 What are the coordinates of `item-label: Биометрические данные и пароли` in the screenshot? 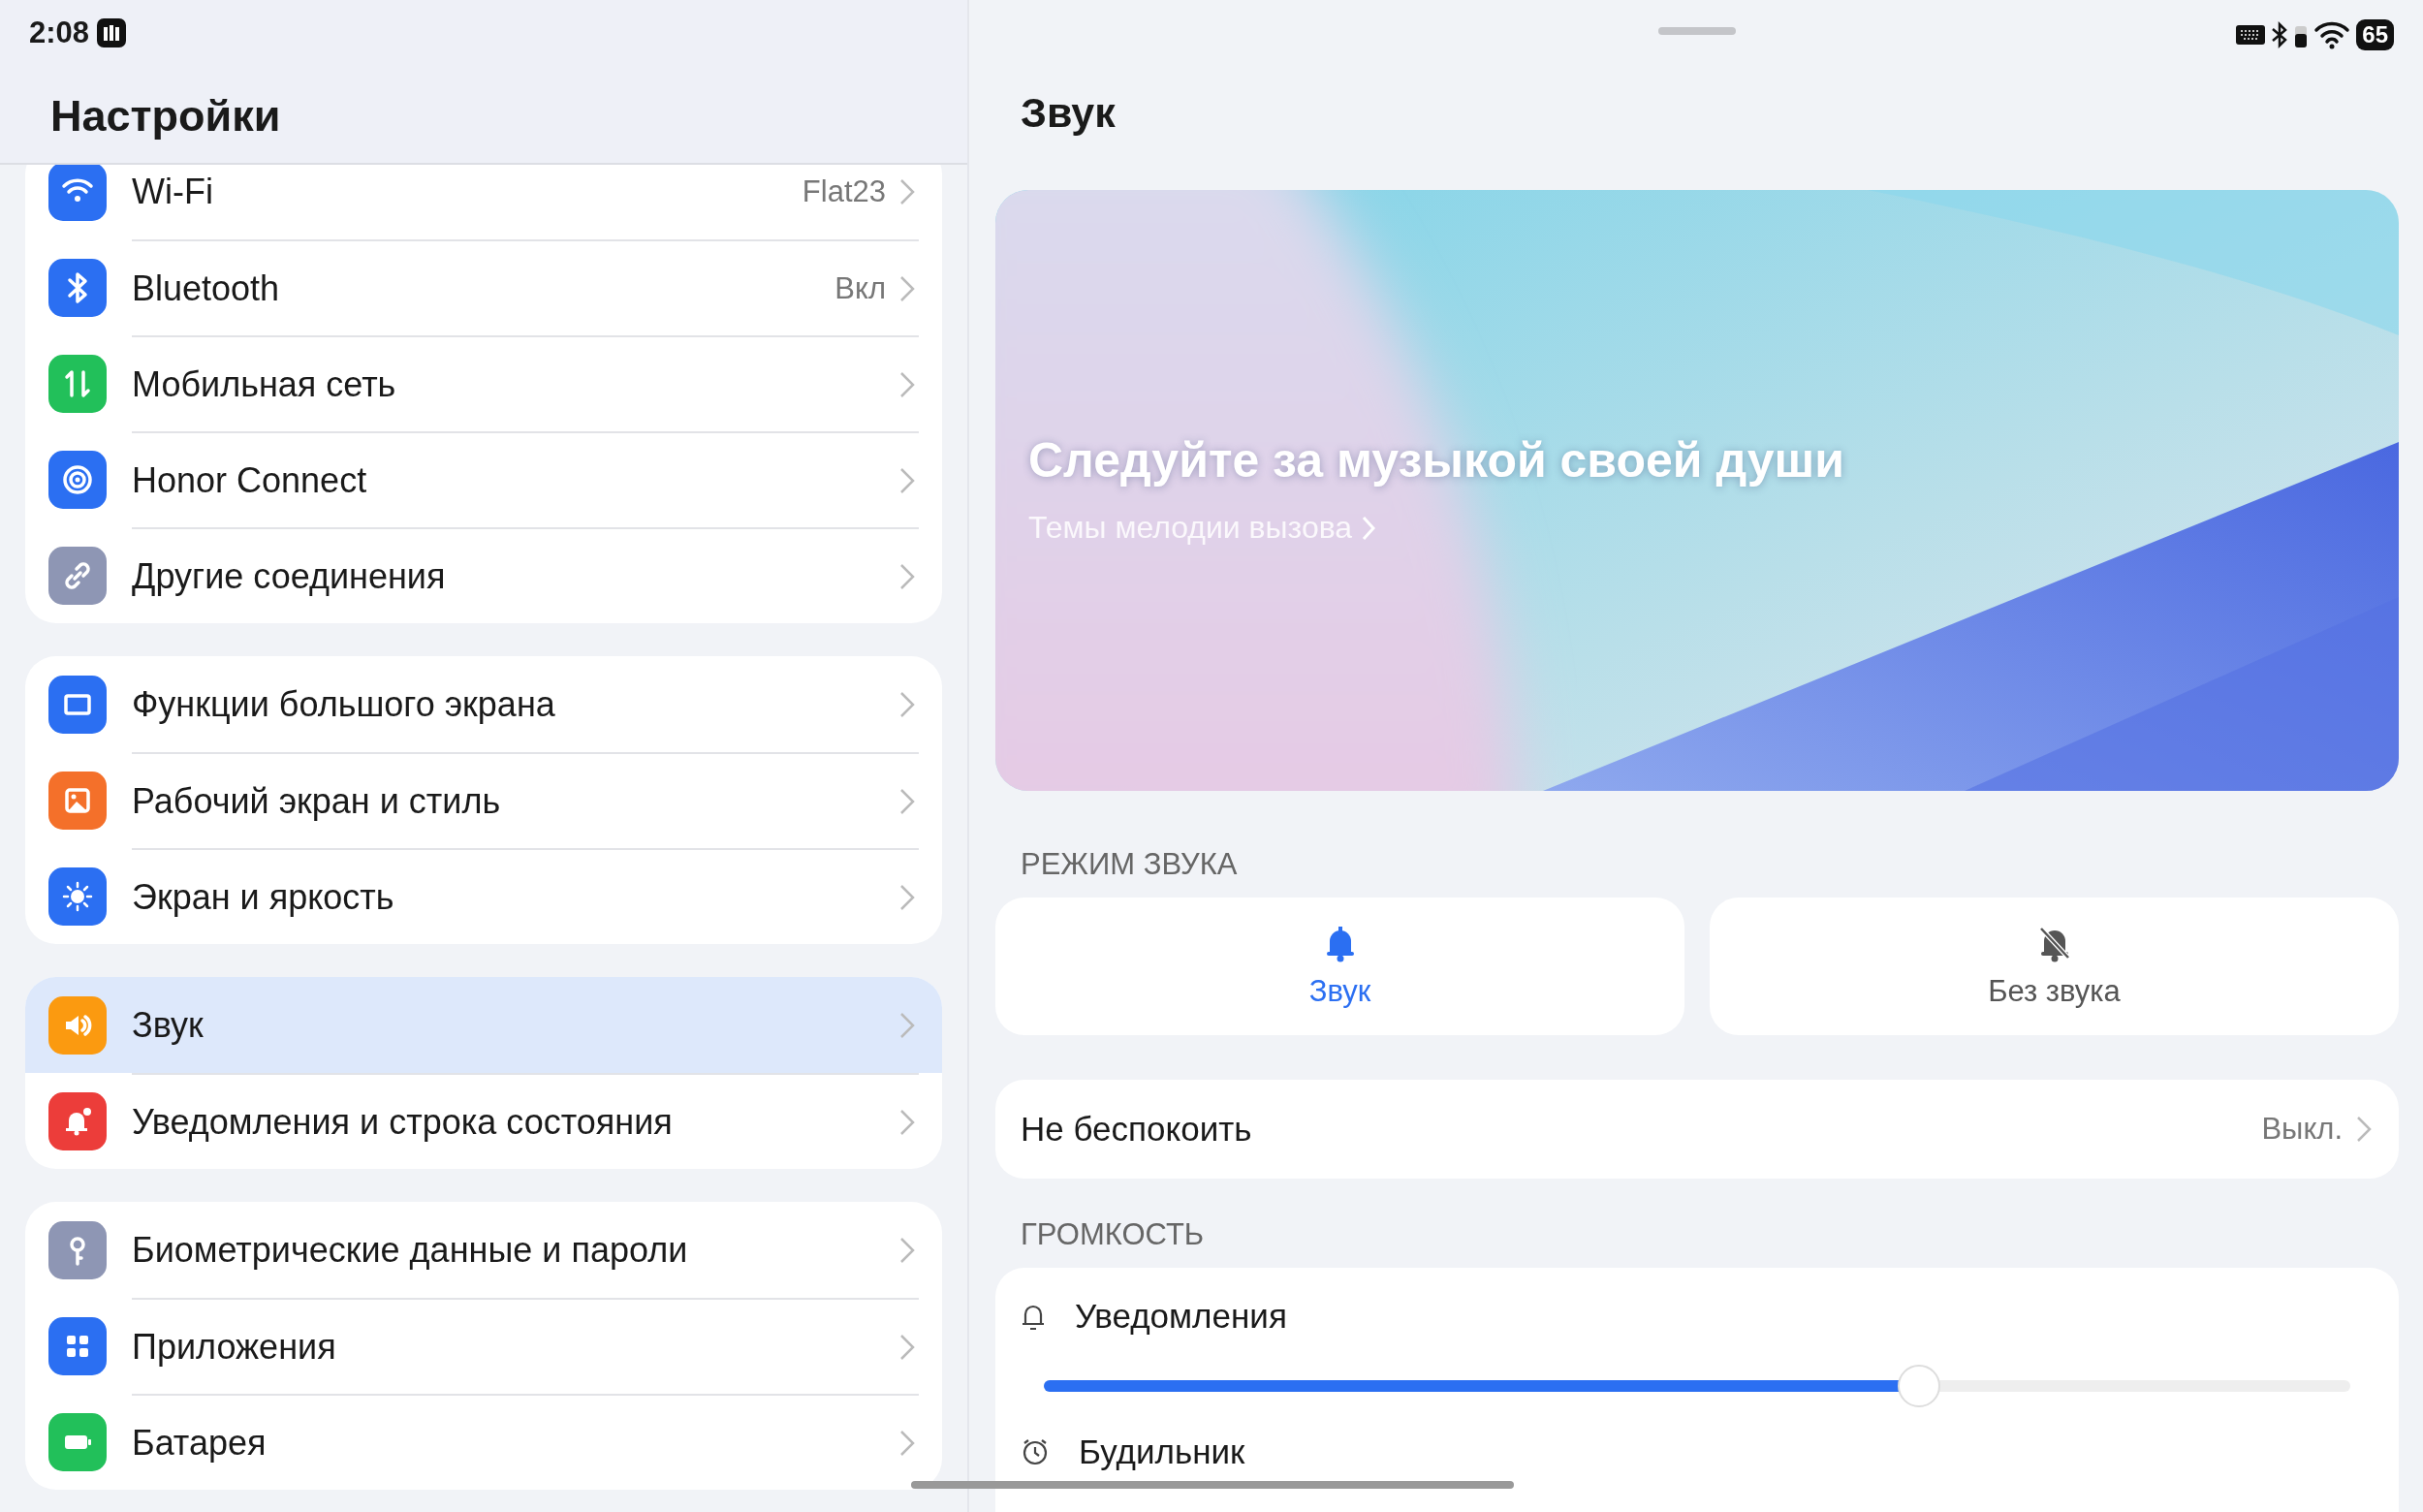 It's located at (410, 1250).